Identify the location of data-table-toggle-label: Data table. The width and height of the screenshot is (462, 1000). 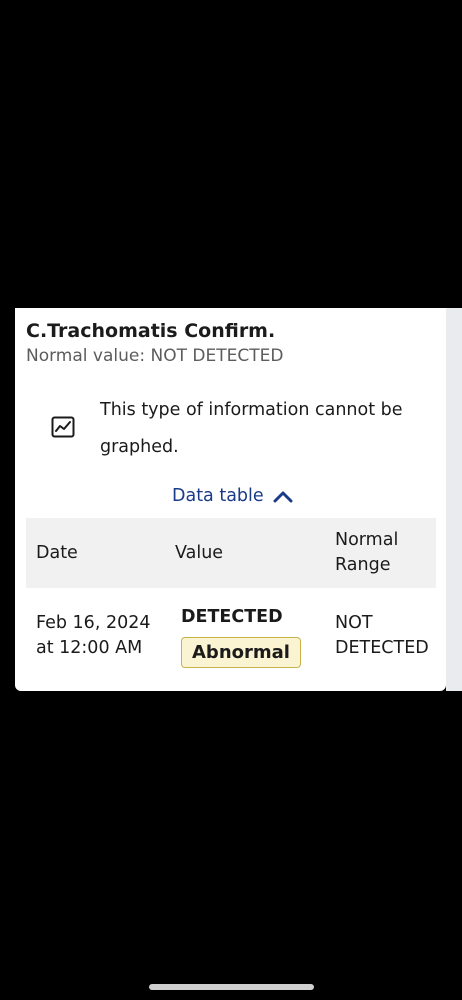
(218, 496).